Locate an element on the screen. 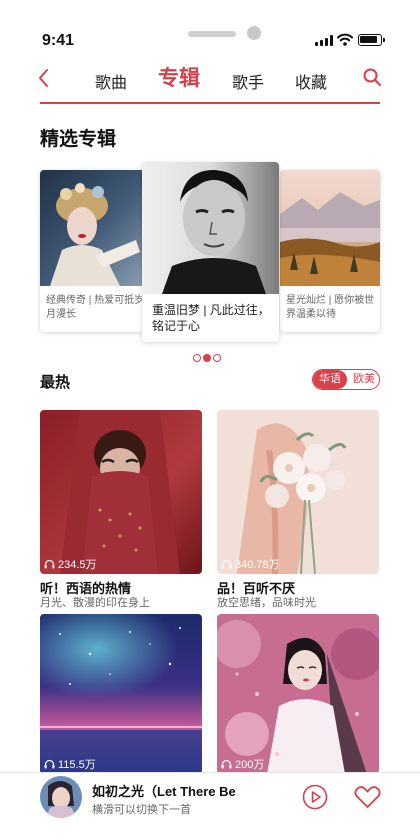  play-count: 234.5万 is located at coordinates (70, 564).